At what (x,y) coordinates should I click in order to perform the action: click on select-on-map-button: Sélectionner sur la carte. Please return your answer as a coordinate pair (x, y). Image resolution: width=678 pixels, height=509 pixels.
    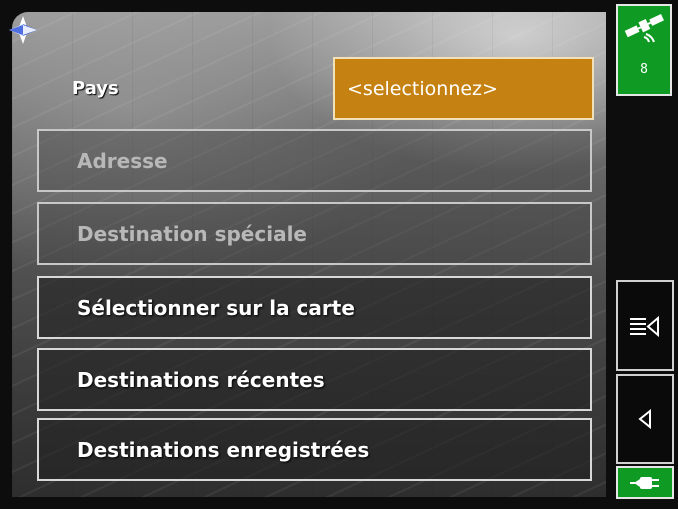
    Looking at the image, I should click on (314, 307).